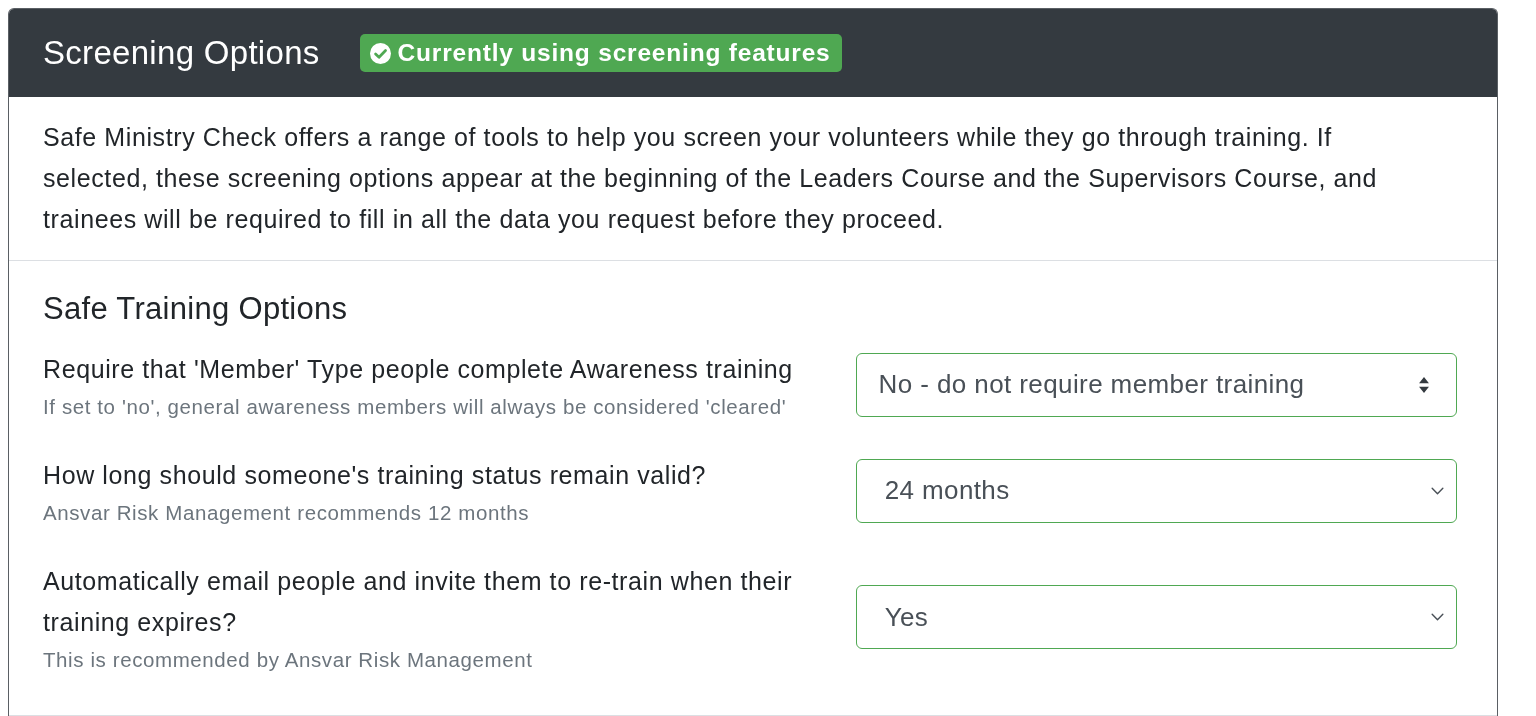 The width and height of the screenshot is (1536, 716). Describe the element at coordinates (415, 407) in the screenshot. I see `help-text: If set to 'no', general awareness members will always be considered 'cleared'` at that location.